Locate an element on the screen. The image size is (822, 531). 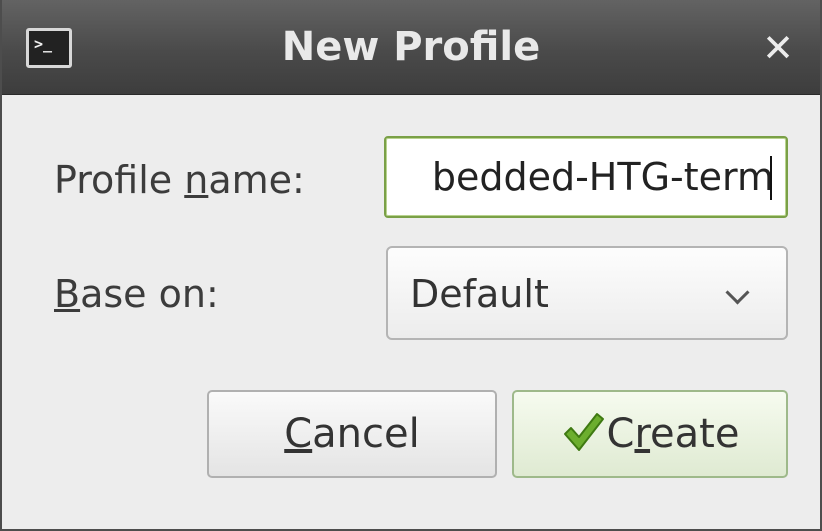
base-on-selected-value: Default is located at coordinates (479, 294).